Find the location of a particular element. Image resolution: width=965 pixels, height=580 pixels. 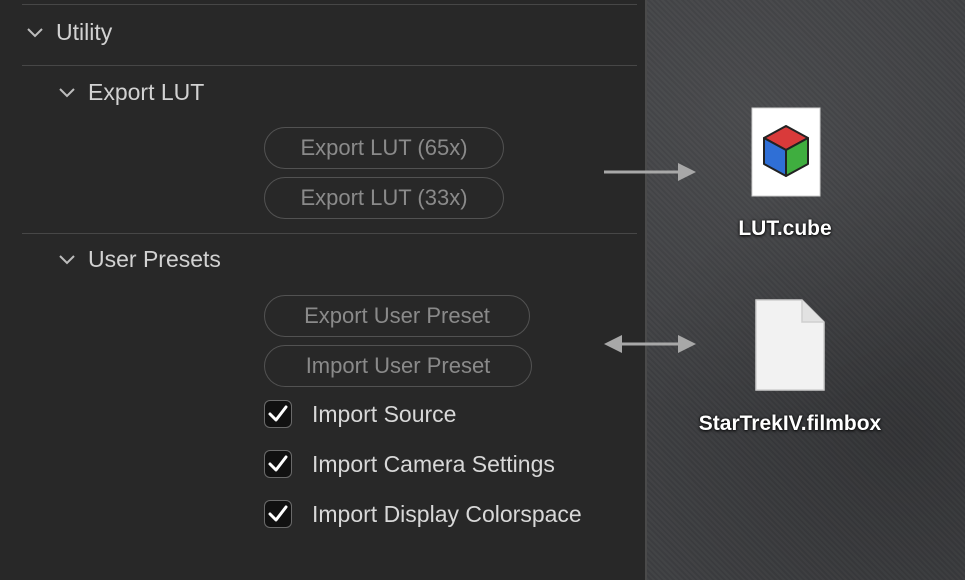

cube-file-icon is located at coordinates (786, 152).